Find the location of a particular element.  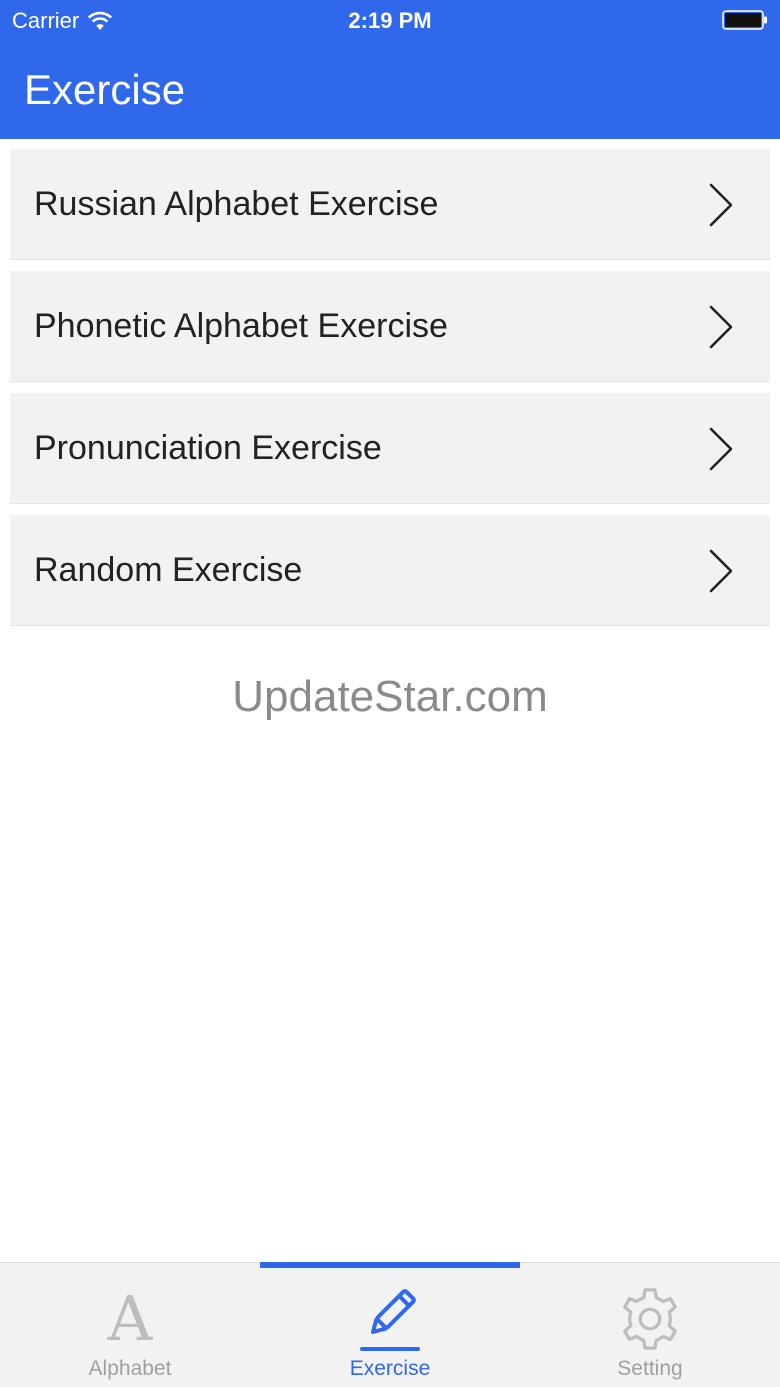

tab-setting: Setting is located at coordinates (650, 1325).